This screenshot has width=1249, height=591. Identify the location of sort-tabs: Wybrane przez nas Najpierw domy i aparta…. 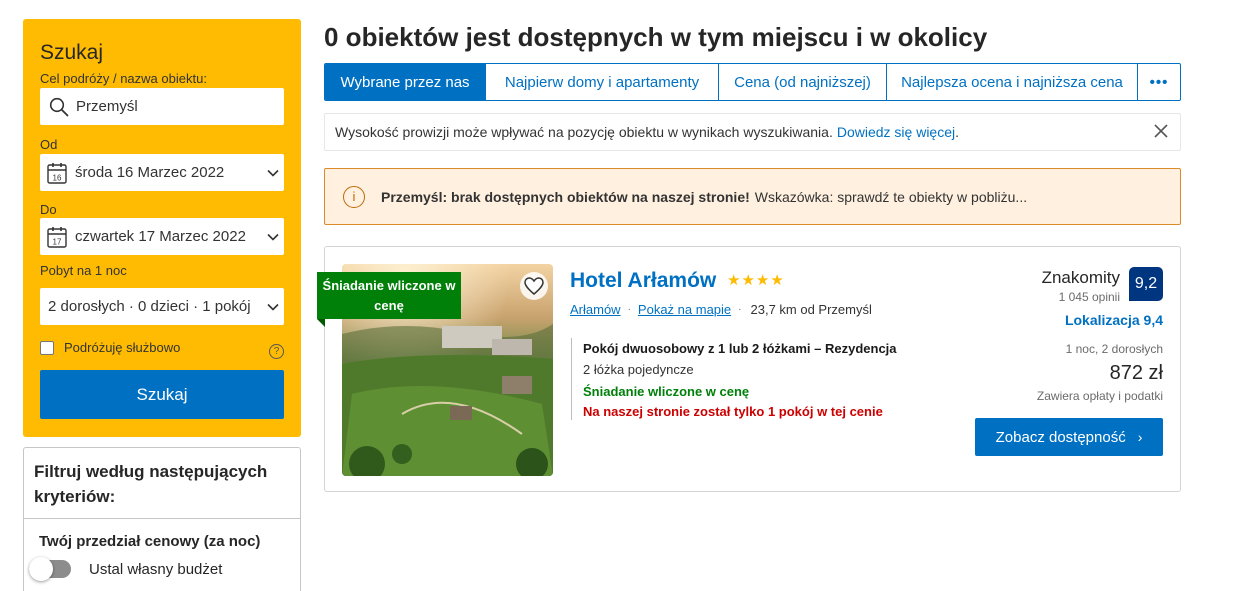
(752, 82).